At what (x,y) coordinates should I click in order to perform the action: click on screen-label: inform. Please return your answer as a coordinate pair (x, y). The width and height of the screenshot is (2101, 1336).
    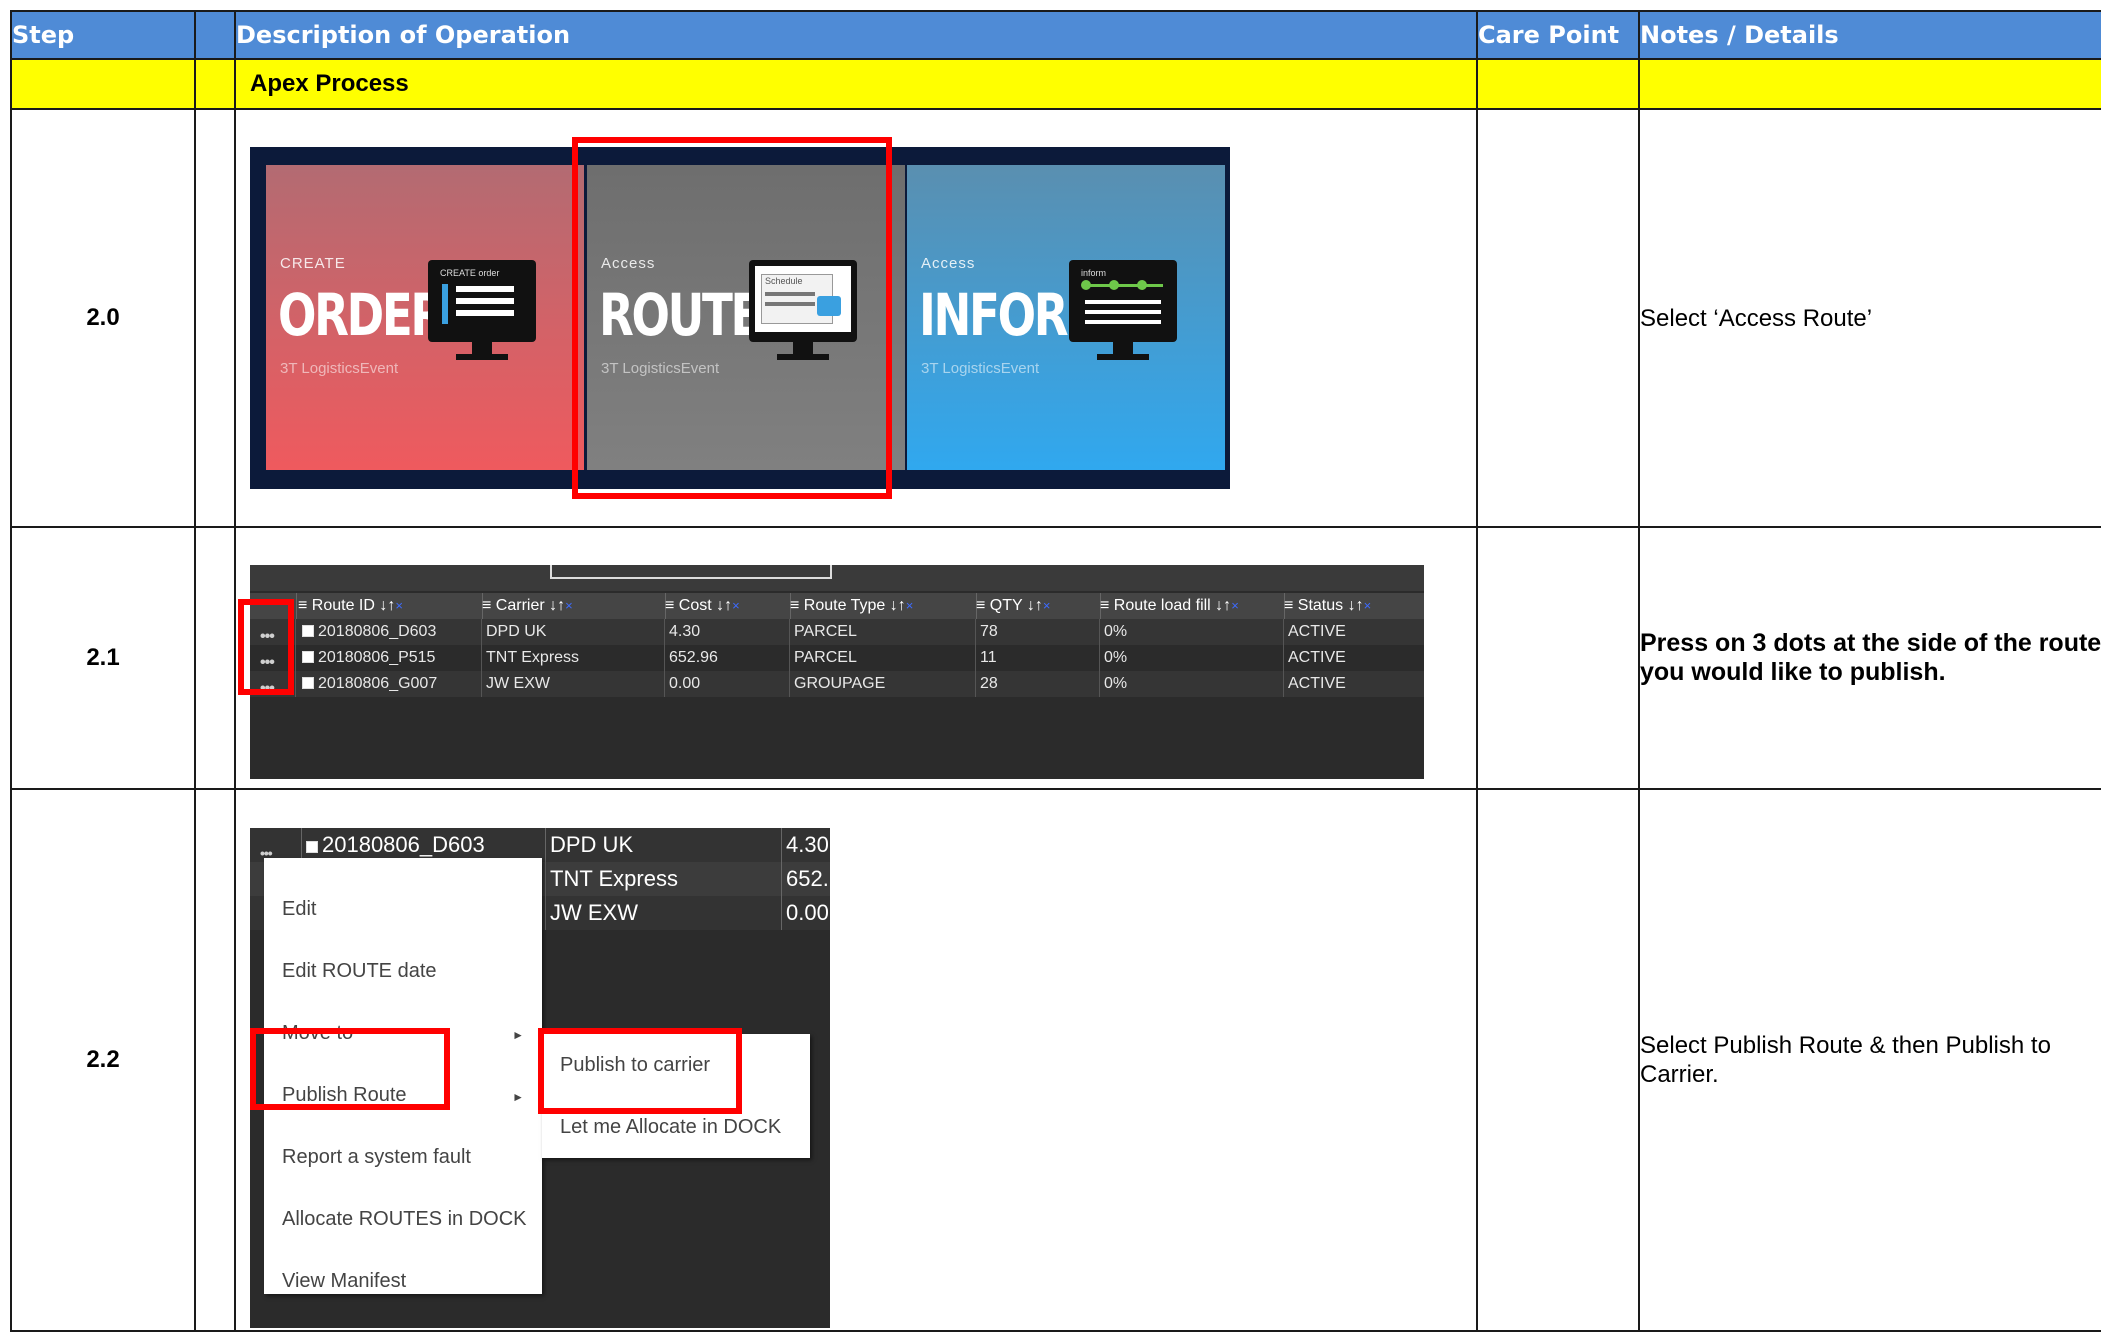
    Looking at the image, I should click on (1094, 273).